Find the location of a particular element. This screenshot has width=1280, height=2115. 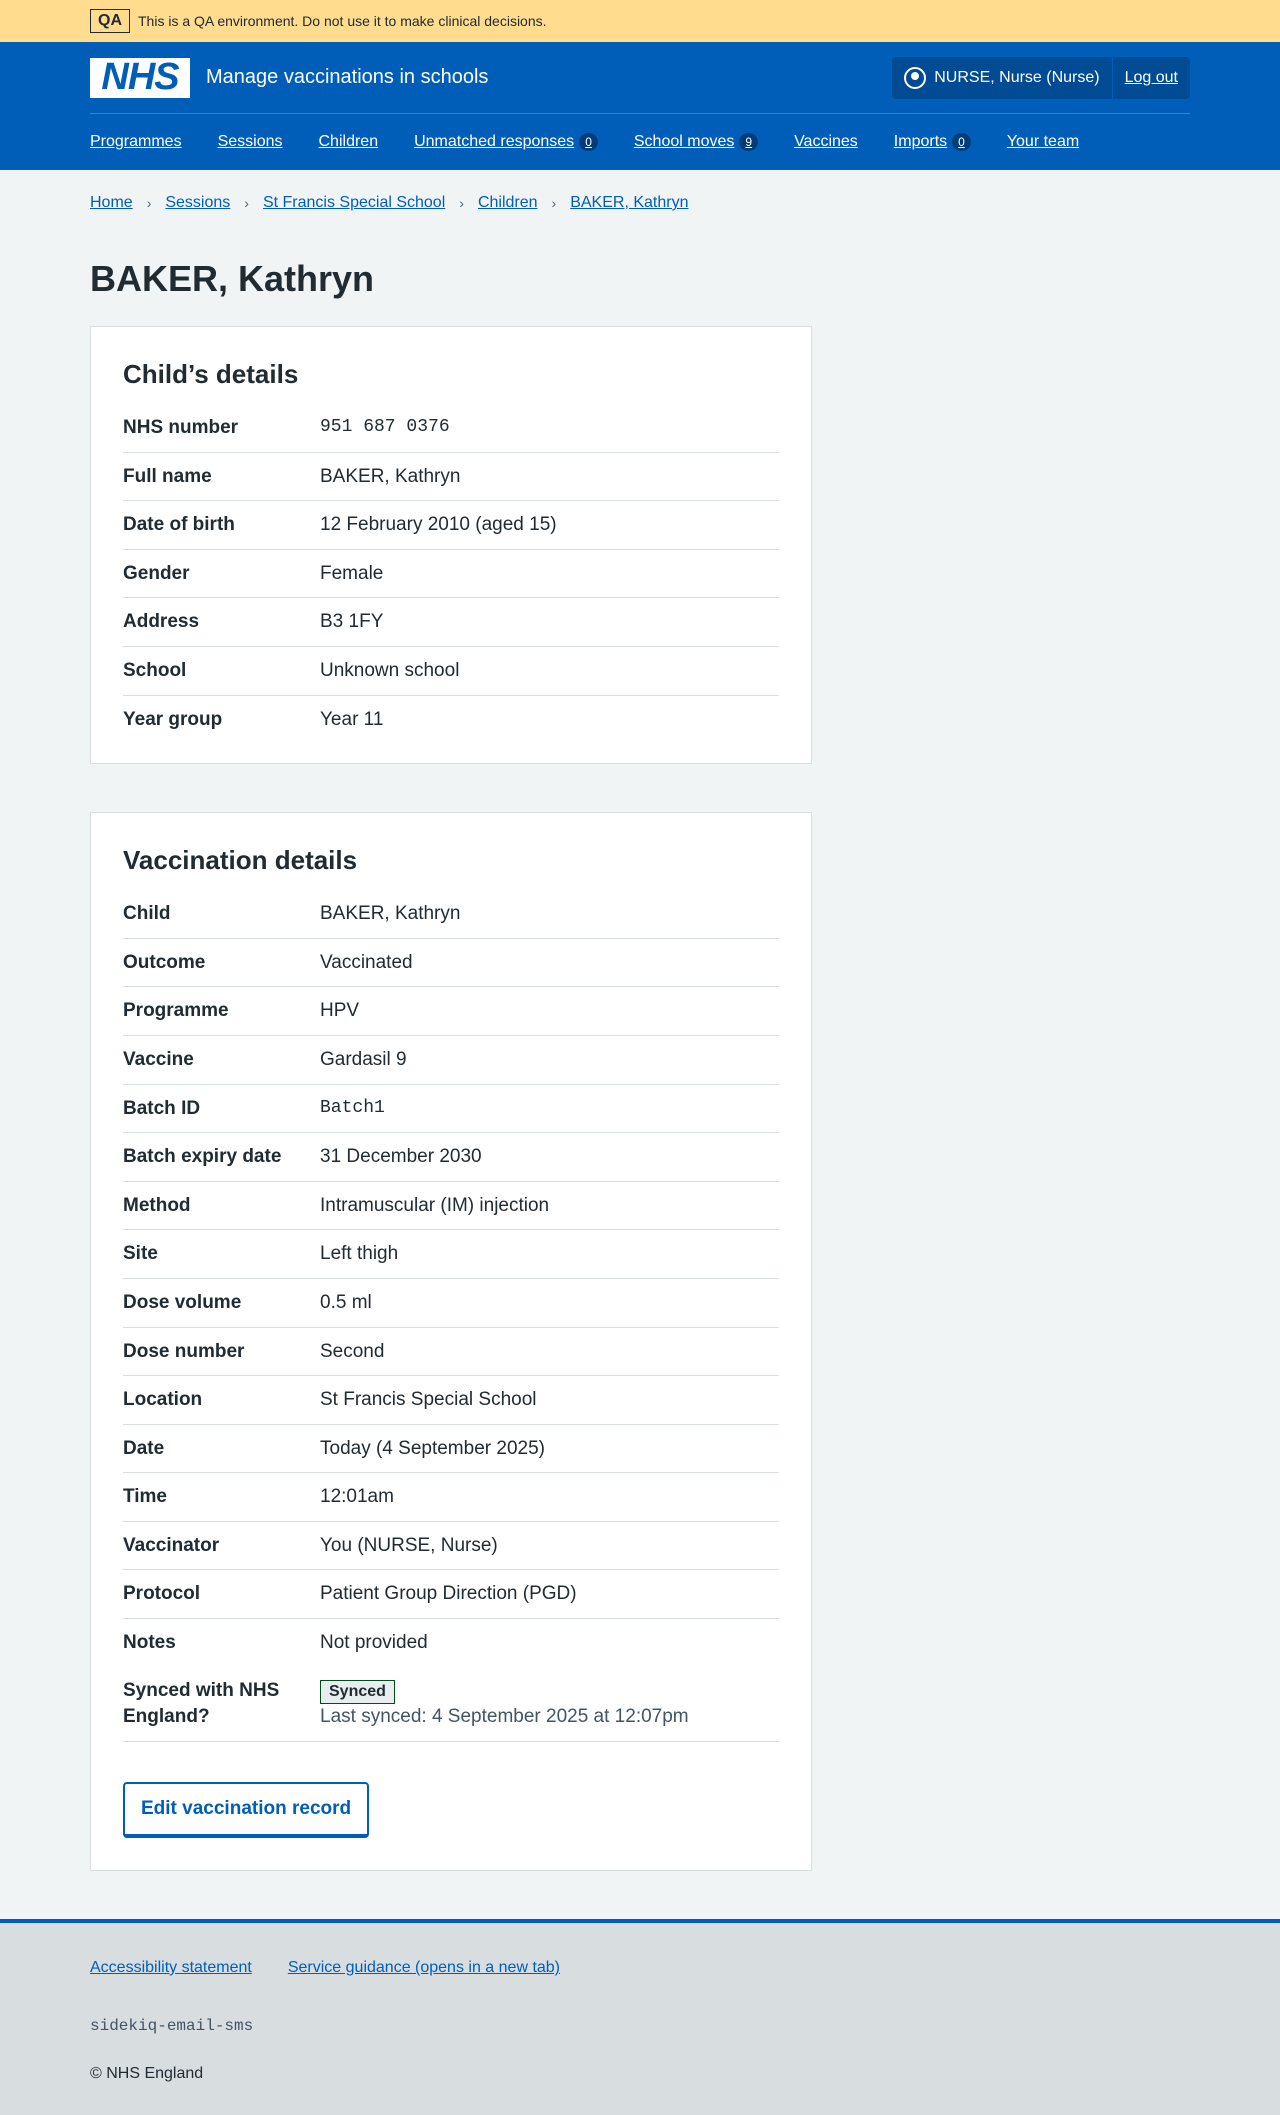

summary-row: Location St Francis Special School is located at coordinates (451, 1400).